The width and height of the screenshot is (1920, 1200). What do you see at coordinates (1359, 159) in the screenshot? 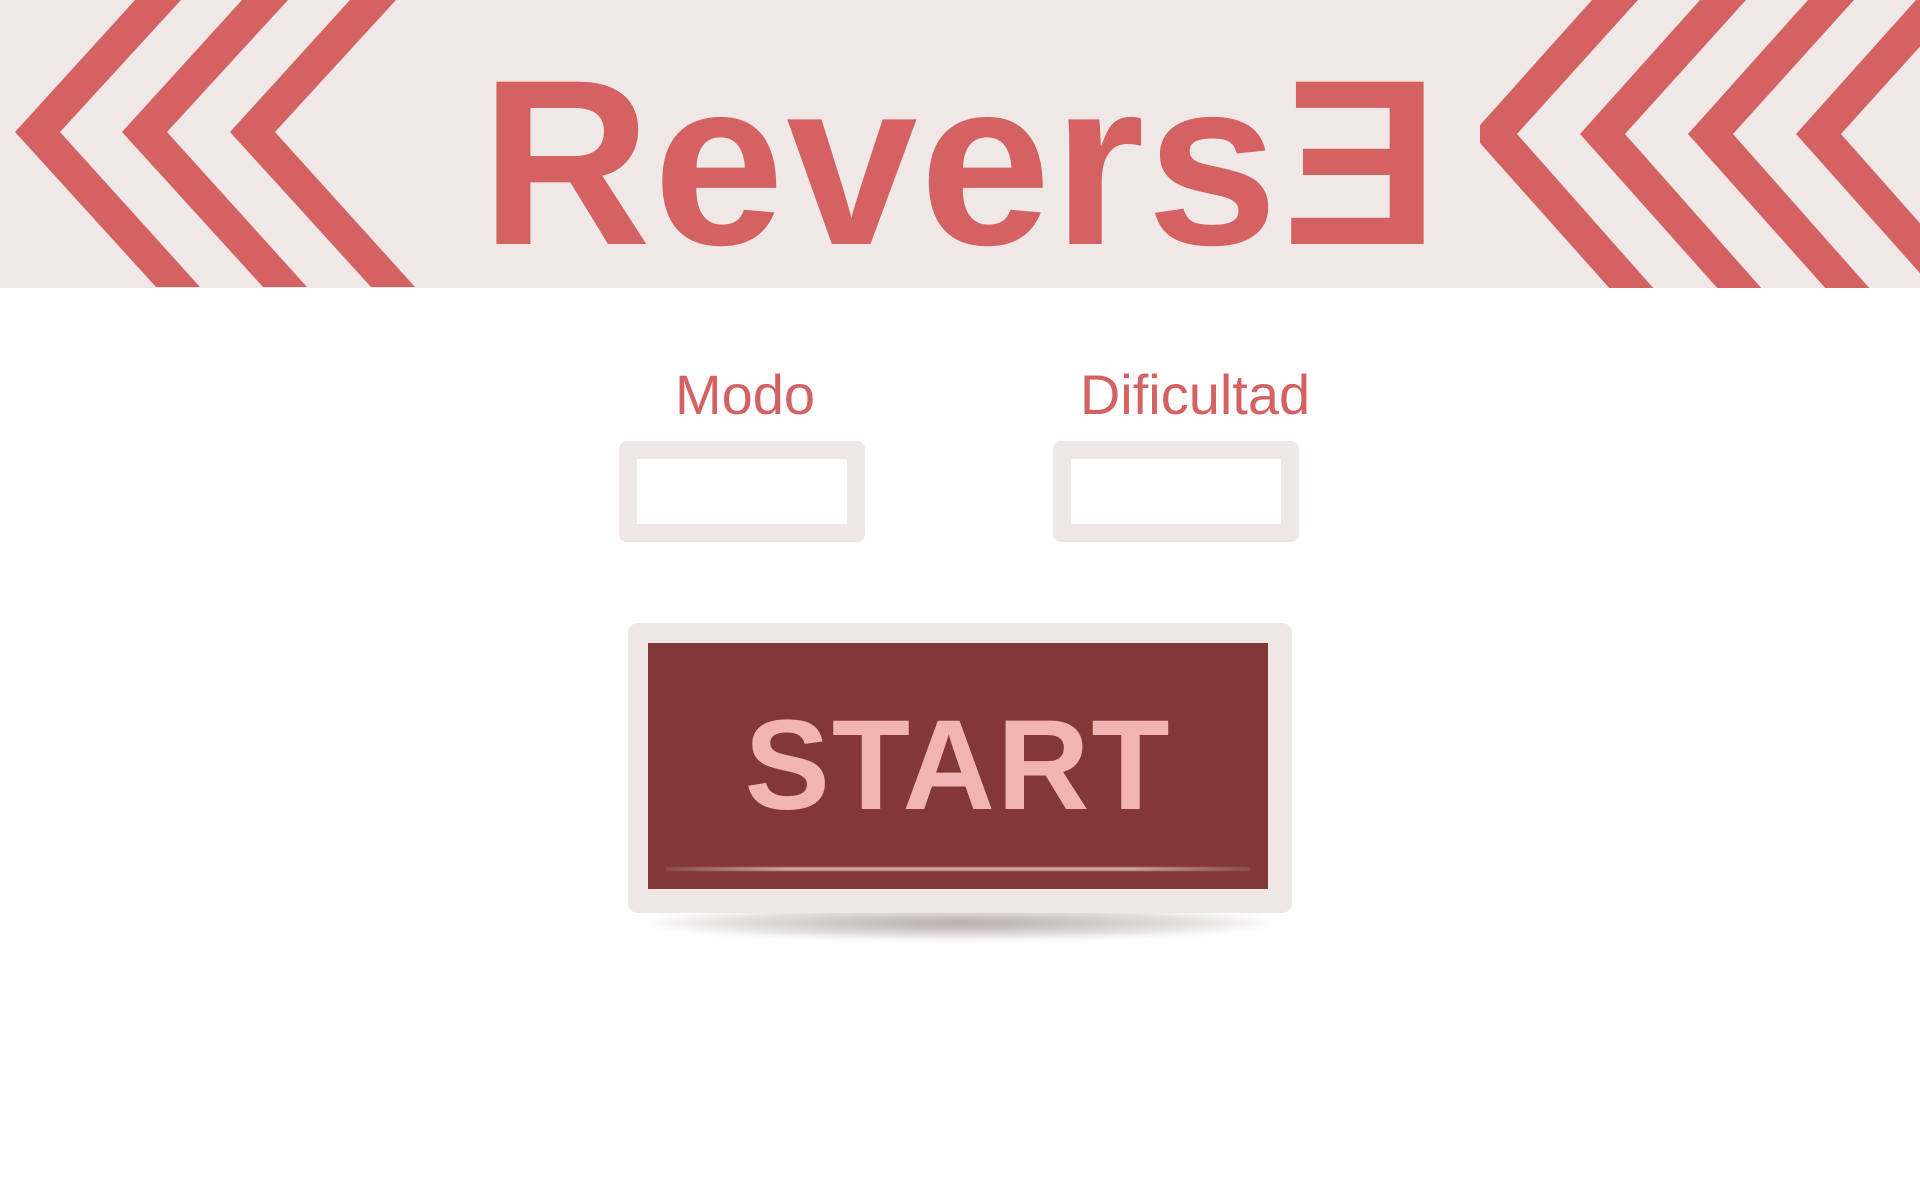
I see `title-reversed-letter: E` at bounding box center [1359, 159].